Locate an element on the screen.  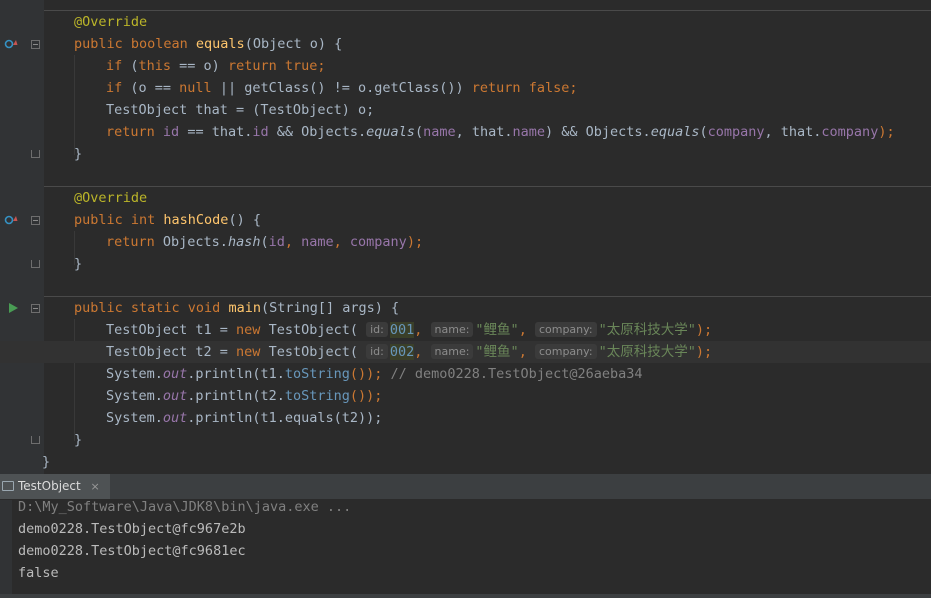
keyword-token: null is located at coordinates (195, 88).